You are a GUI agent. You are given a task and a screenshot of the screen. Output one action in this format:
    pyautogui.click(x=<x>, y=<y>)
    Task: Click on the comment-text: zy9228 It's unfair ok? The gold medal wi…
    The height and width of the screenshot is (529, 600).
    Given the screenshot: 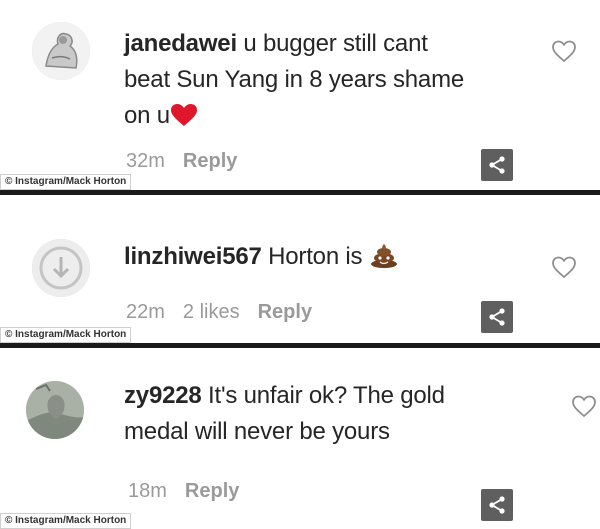 What is the action you would take?
    pyautogui.click(x=334, y=414)
    